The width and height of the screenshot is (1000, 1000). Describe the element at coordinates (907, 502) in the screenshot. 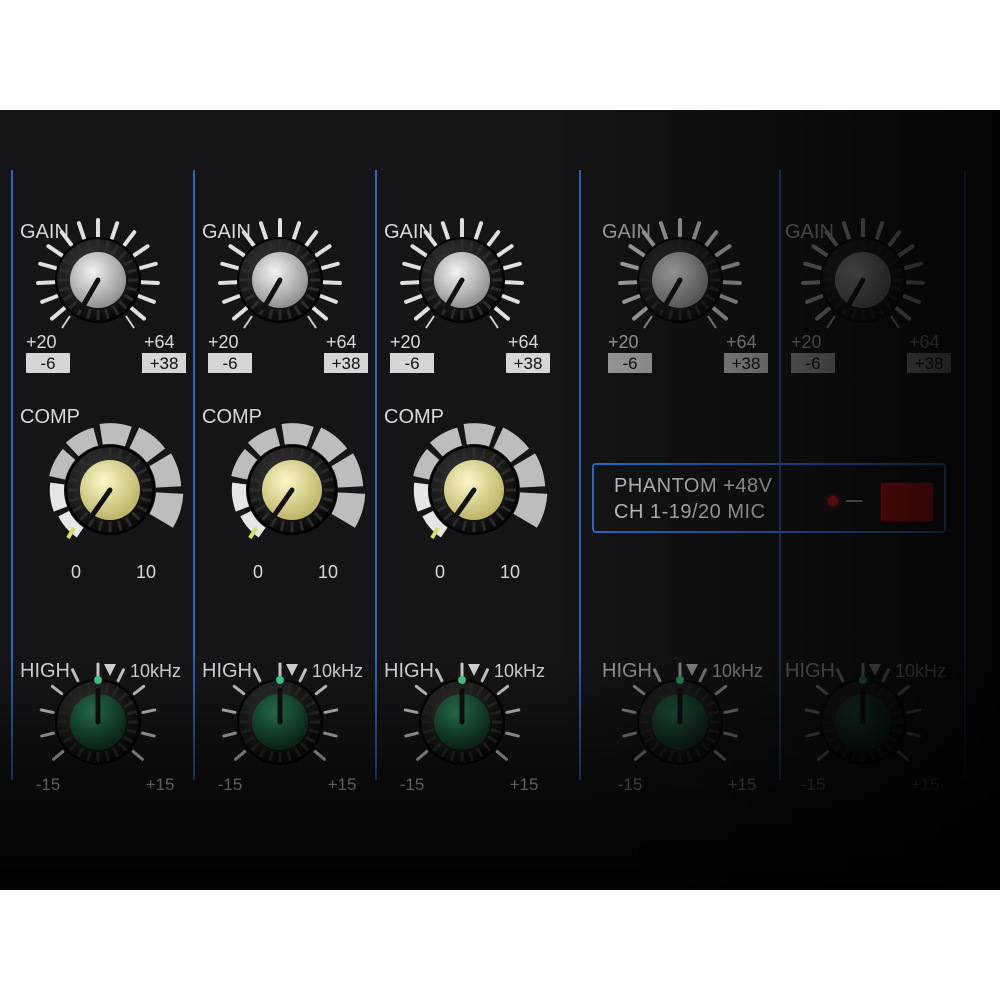

I see `phantom-power-switch` at that location.